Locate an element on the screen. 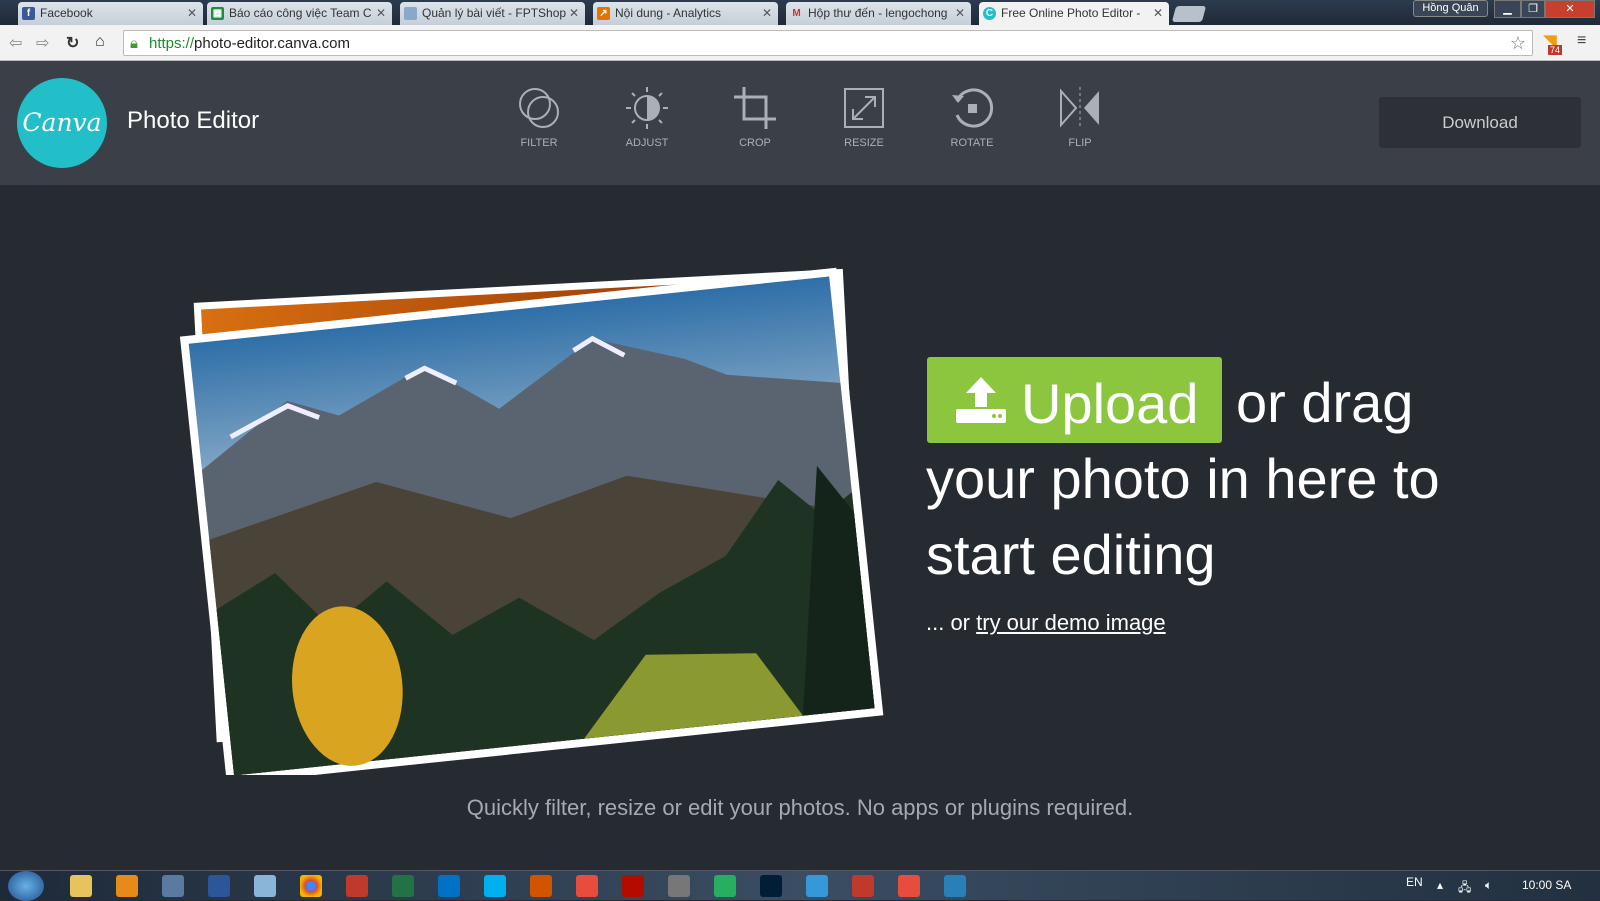 Image resolution: width=1600 pixels, height=901 pixels. filter-icon is located at coordinates (539, 108).